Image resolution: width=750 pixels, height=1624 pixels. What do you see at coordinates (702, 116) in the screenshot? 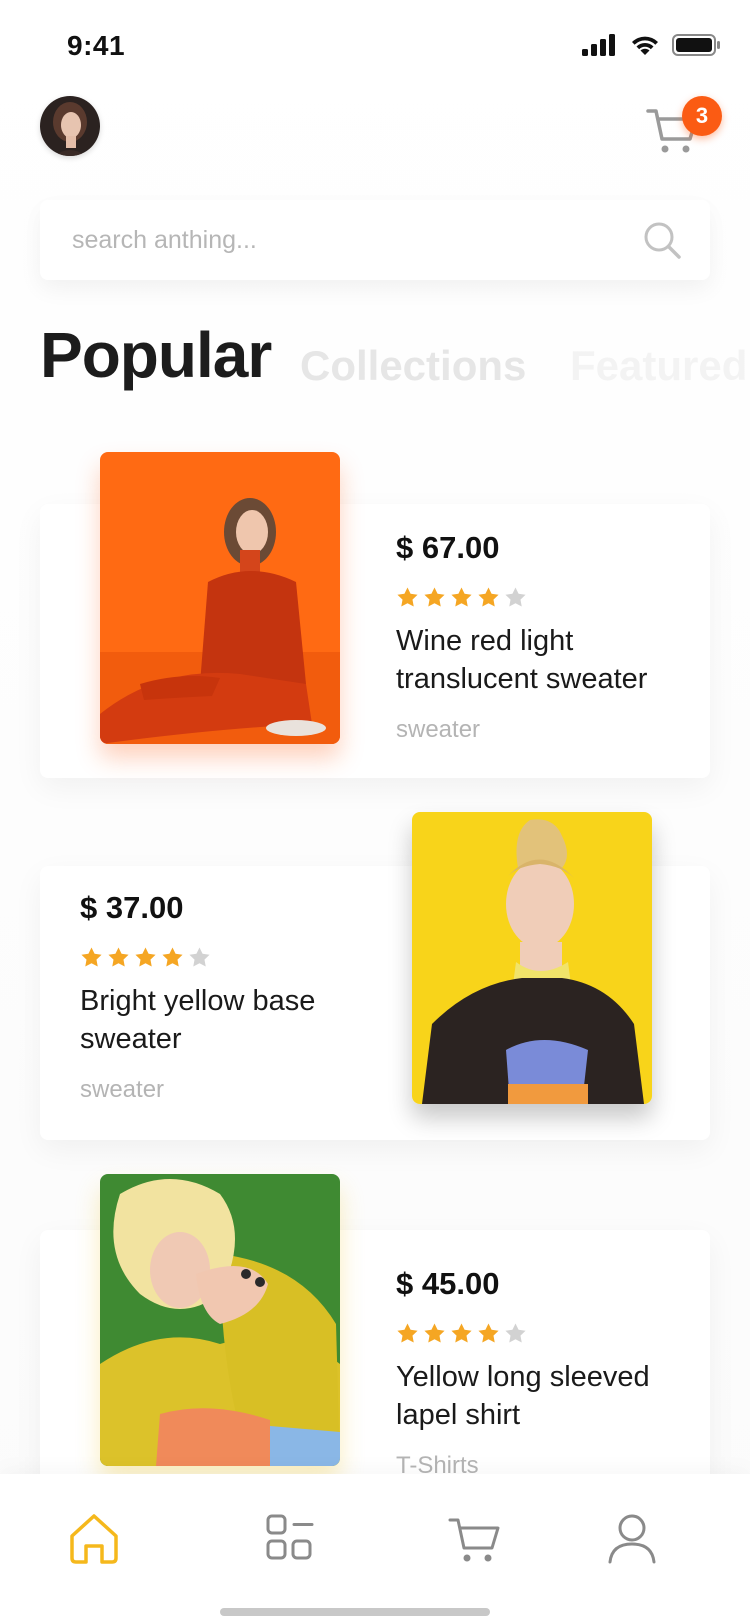
I see `cart-count-badge: 3` at bounding box center [702, 116].